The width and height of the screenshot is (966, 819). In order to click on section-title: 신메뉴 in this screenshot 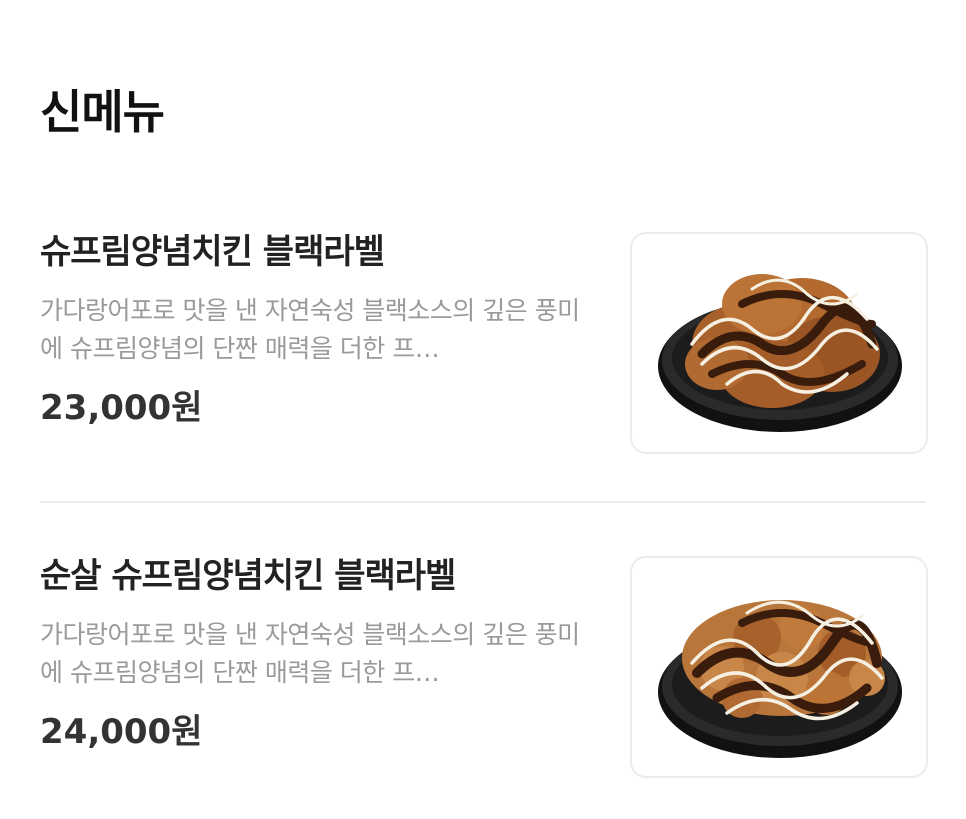, I will do `click(102, 112)`.